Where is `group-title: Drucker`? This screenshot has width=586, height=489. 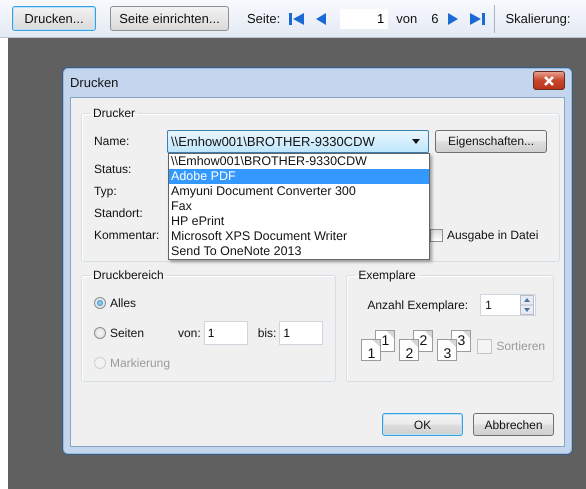 group-title: Drucker is located at coordinates (114, 113).